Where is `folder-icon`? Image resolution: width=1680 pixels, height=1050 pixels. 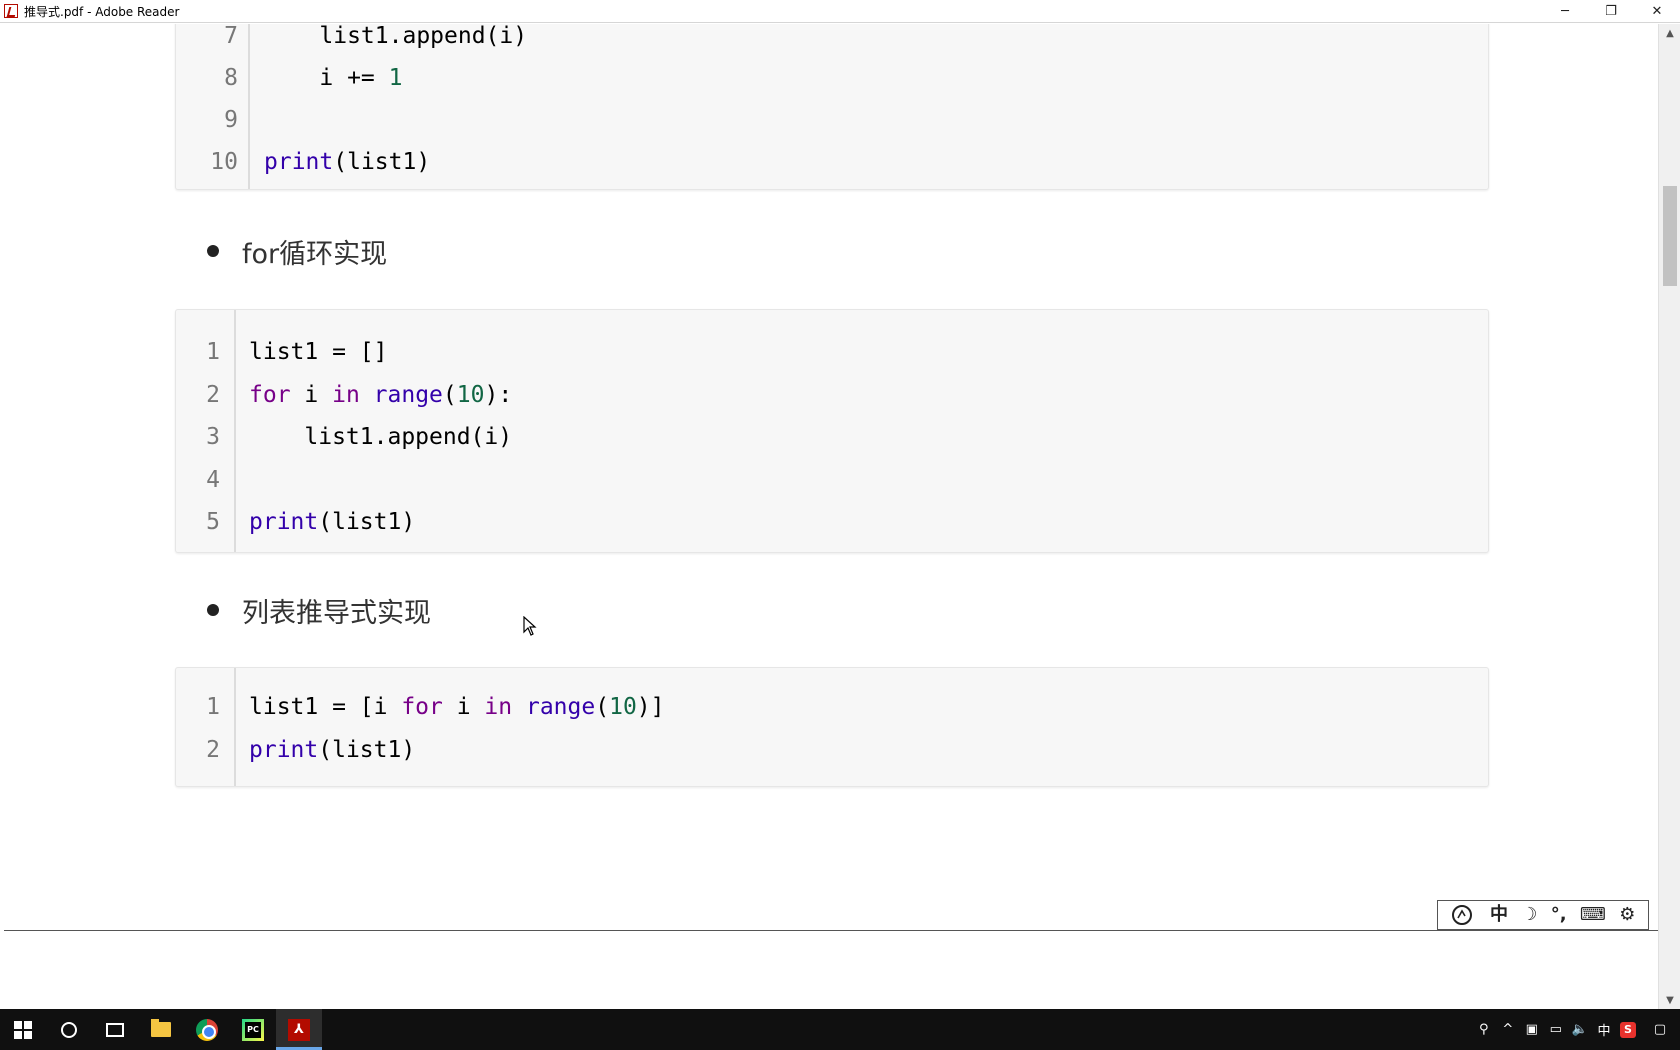
folder-icon is located at coordinates (161, 1028).